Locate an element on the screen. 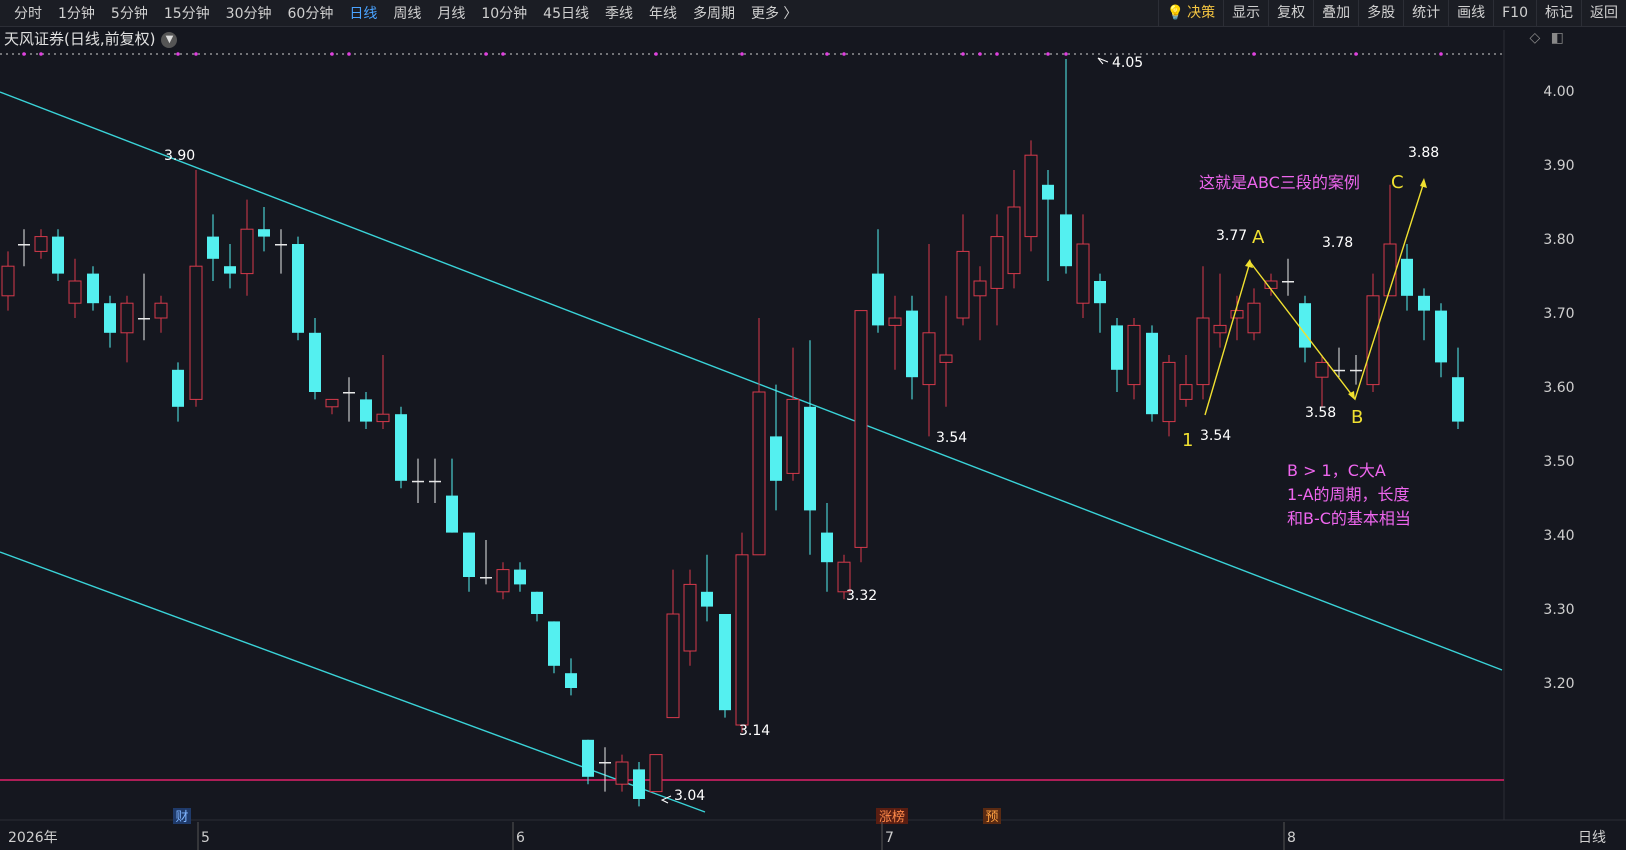  price-tick: 4.00 is located at coordinates (1558, 92).